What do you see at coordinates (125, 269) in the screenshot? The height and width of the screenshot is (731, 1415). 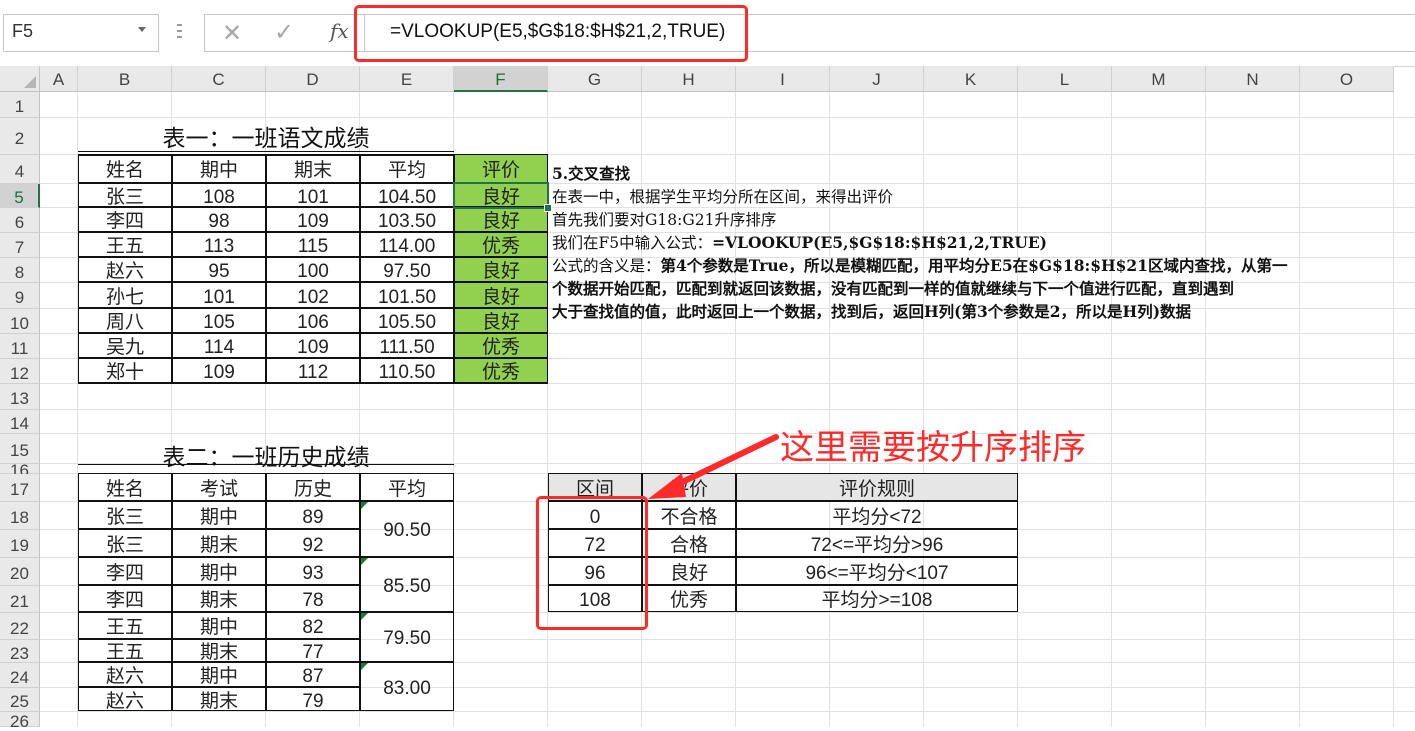 I see `table1-cell: 赵六` at bounding box center [125, 269].